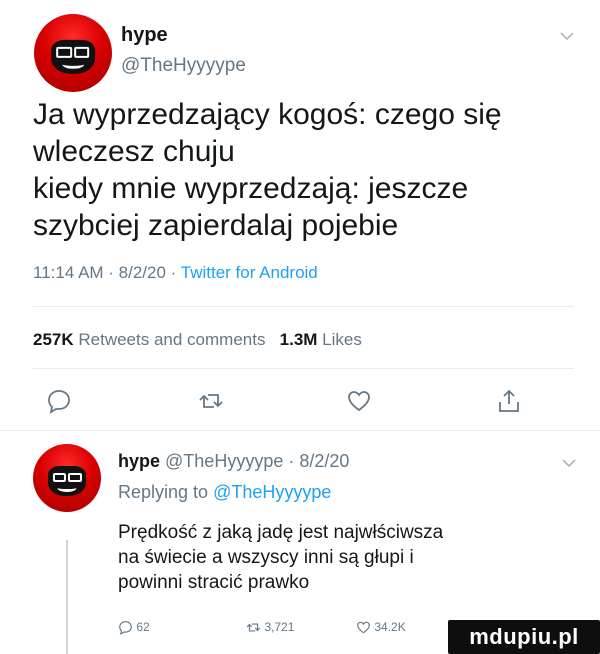  I want to click on author-avatar, so click(73, 53).